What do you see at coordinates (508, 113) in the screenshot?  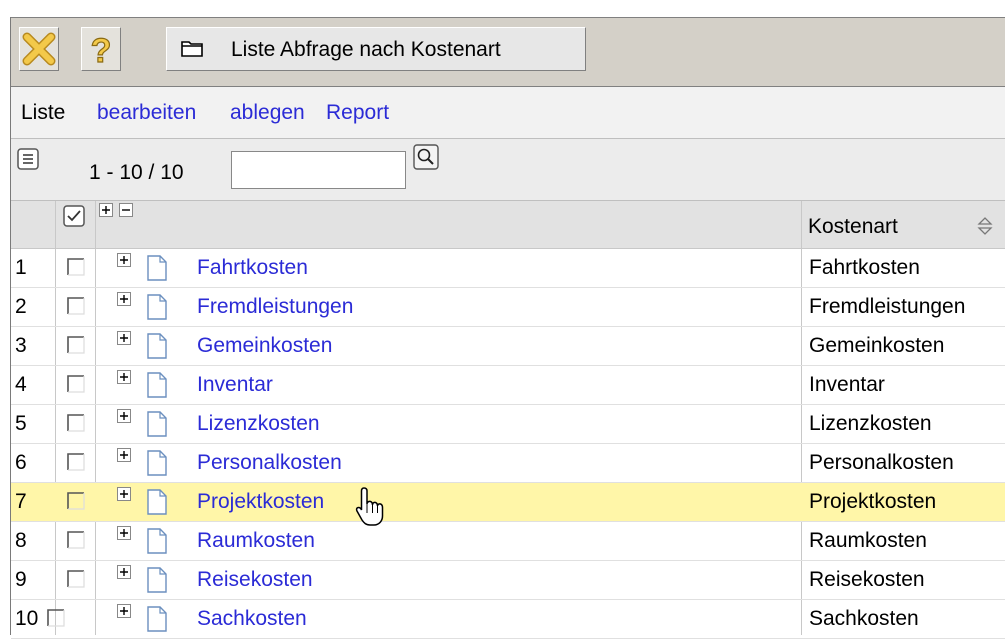 I see `menu-bar: Liste bearbeiten ablegen Report` at bounding box center [508, 113].